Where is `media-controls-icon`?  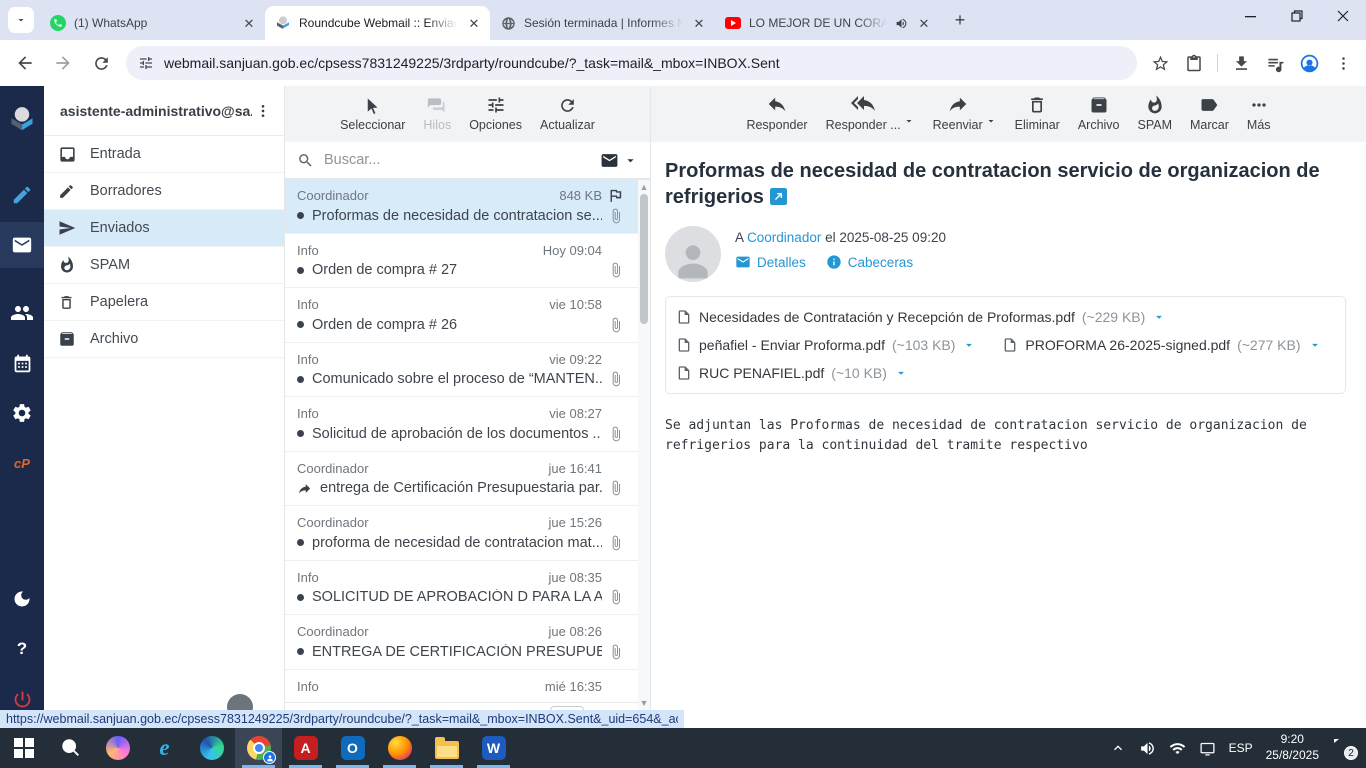
media-controls-icon is located at coordinates (1275, 63).